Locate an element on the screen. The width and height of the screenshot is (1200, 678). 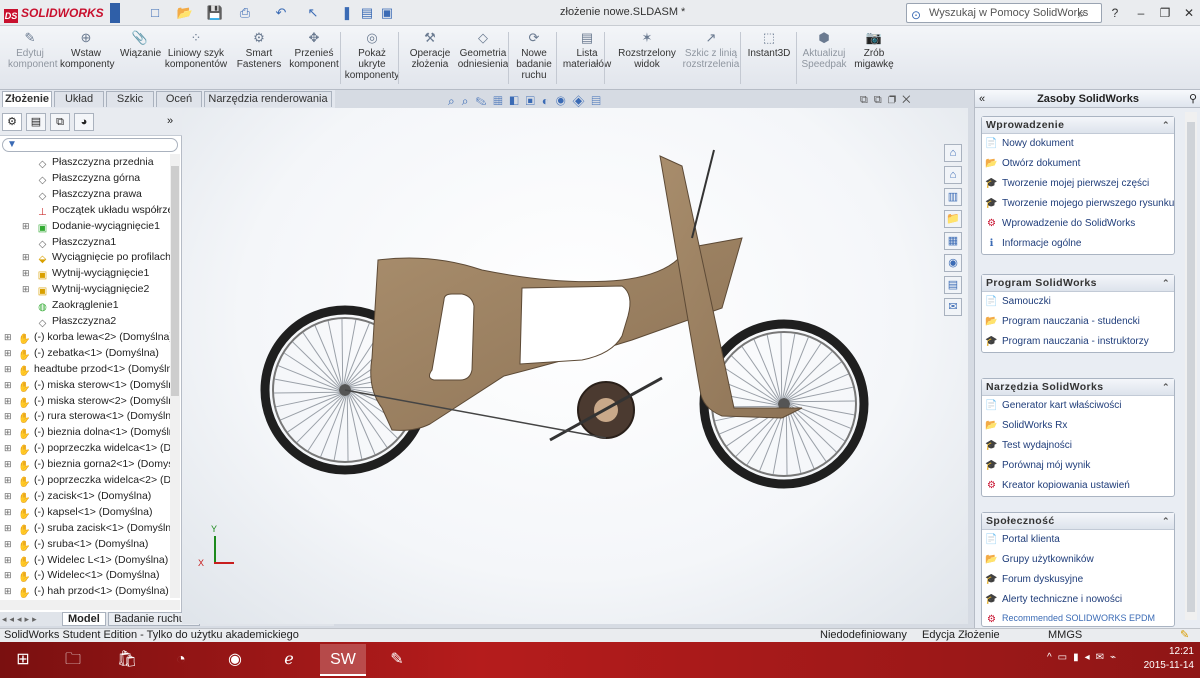
linear-pattern-button: ⁘ Liniowy szyk komponentów is located at coordinates (196, 50).